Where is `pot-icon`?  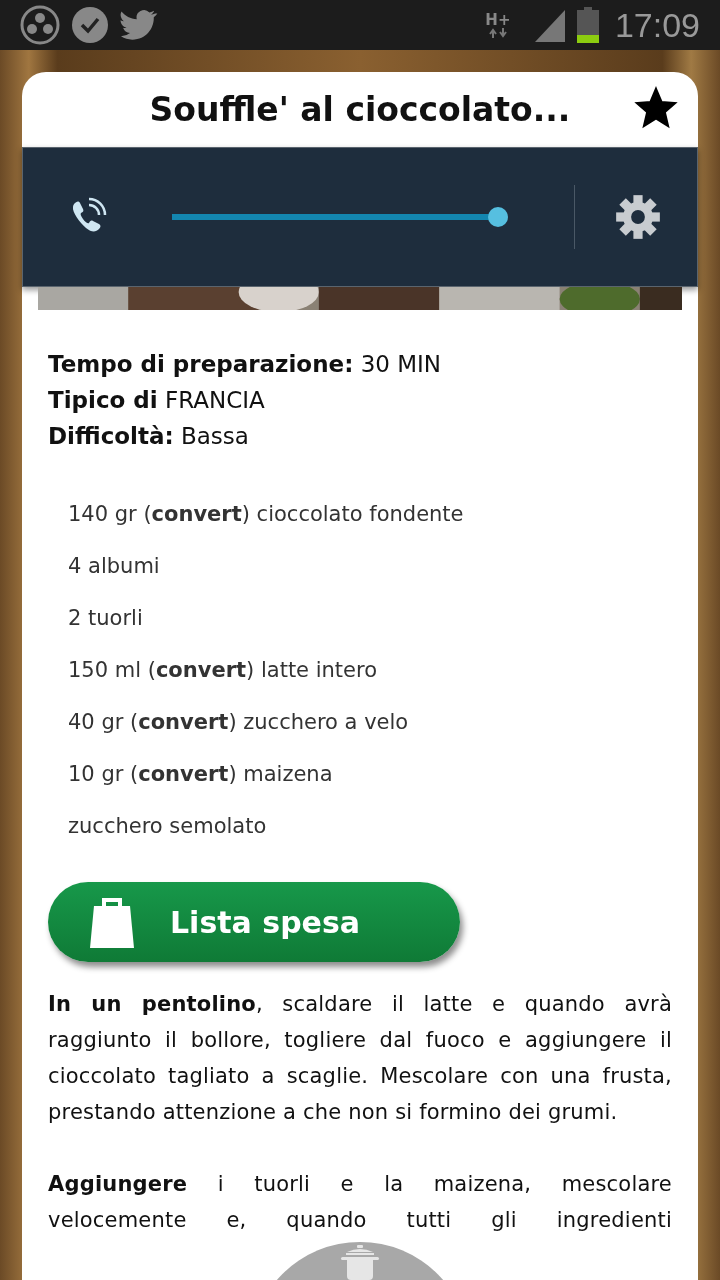 pot-icon is located at coordinates (360, 1262).